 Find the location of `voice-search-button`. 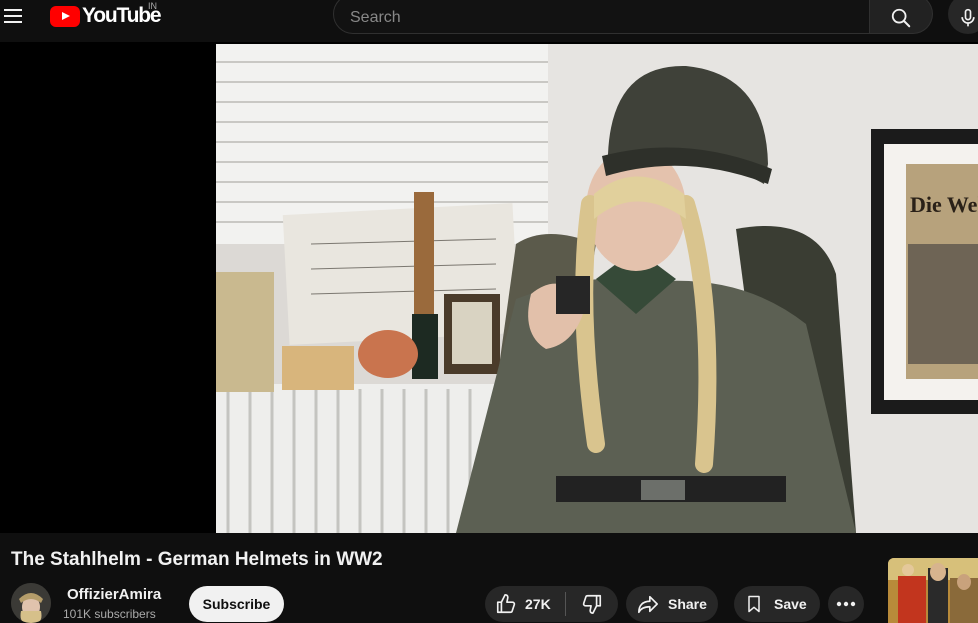

voice-search-button is located at coordinates (963, 17).